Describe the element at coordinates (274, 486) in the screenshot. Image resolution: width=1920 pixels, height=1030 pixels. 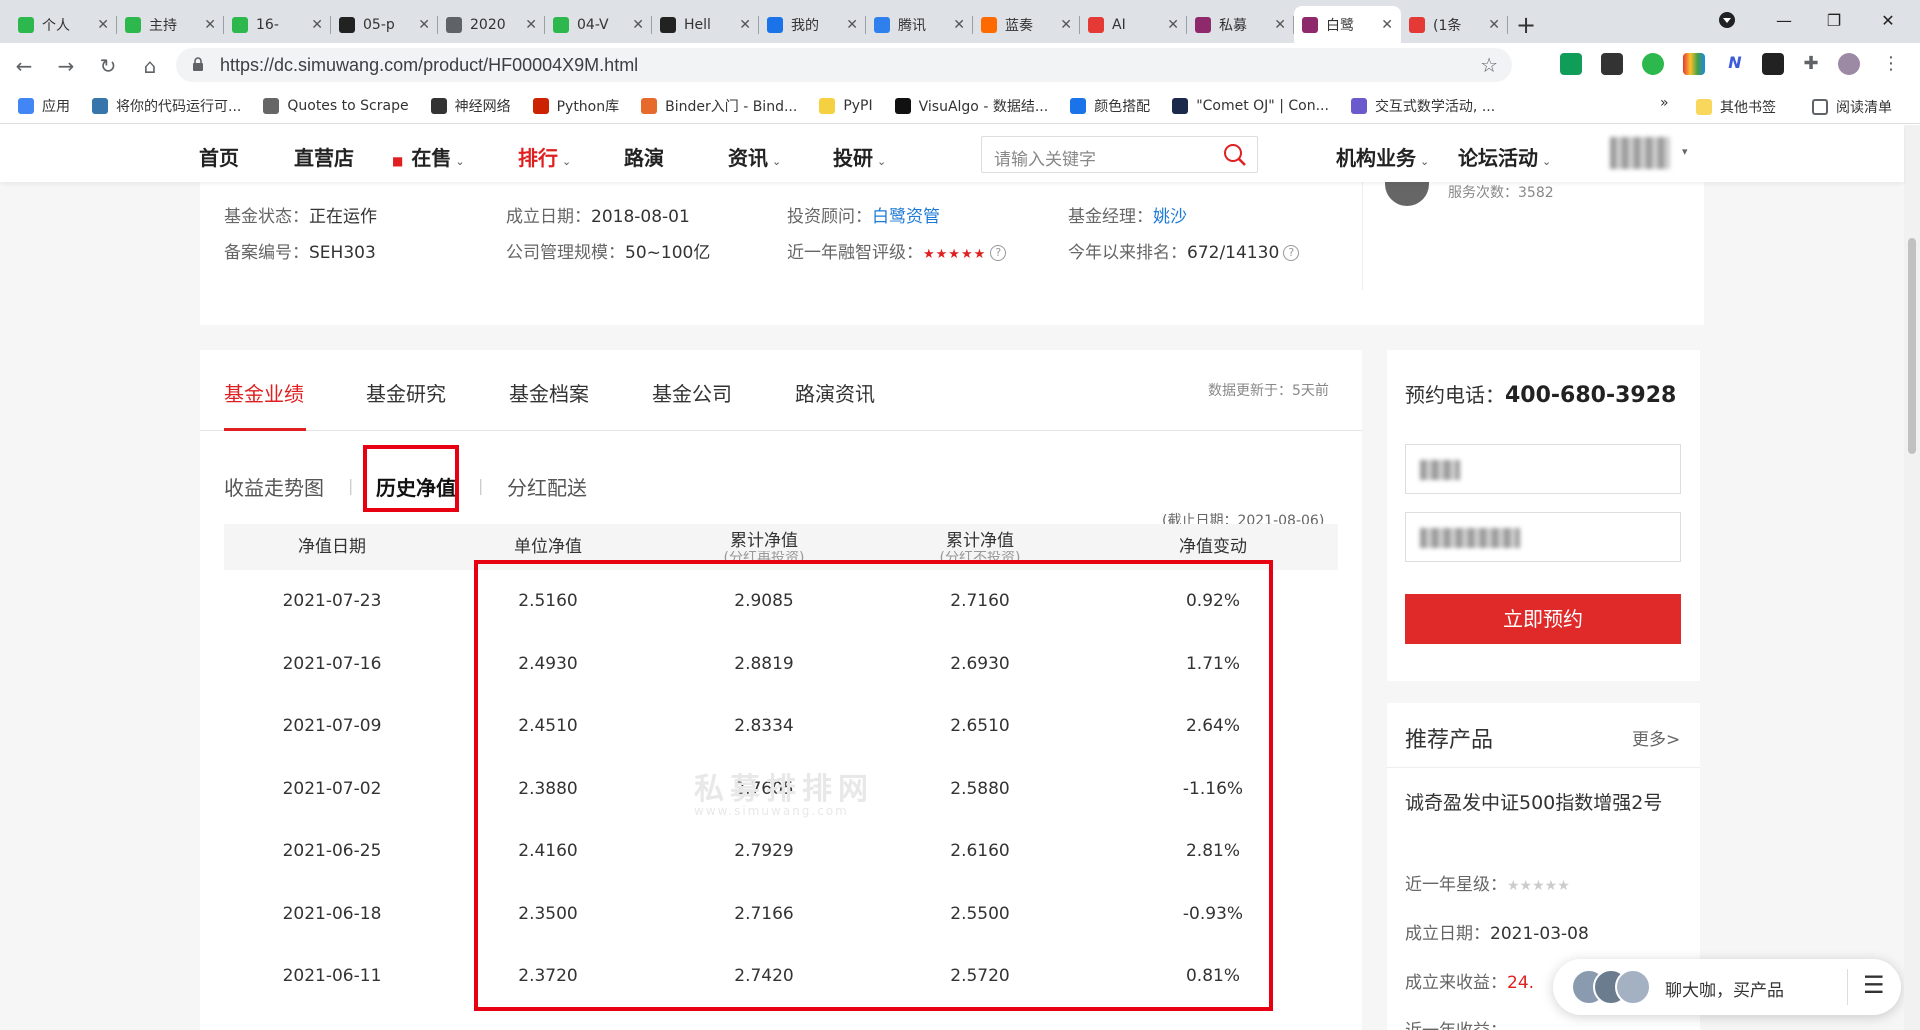
I see `sub-tab: 收益走势图` at that location.